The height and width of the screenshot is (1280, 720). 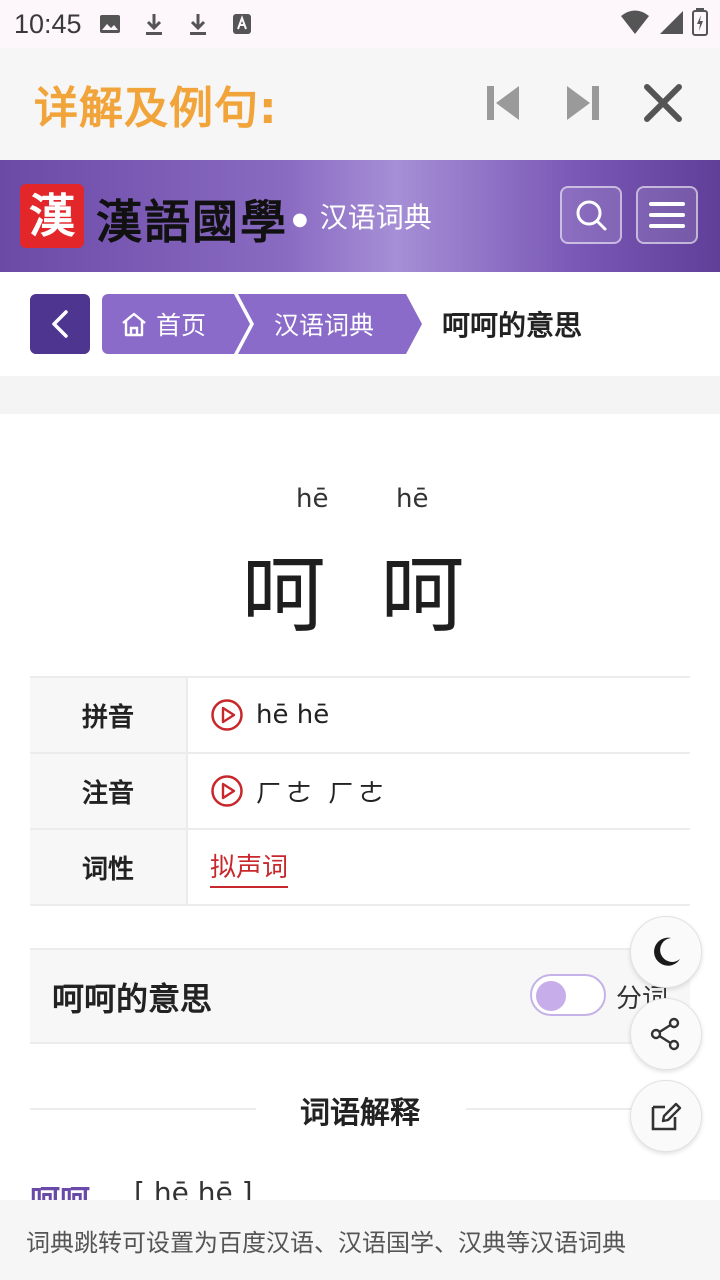 What do you see at coordinates (249, 867) in the screenshot?
I see `part-of-speech-link: 拟声词` at bounding box center [249, 867].